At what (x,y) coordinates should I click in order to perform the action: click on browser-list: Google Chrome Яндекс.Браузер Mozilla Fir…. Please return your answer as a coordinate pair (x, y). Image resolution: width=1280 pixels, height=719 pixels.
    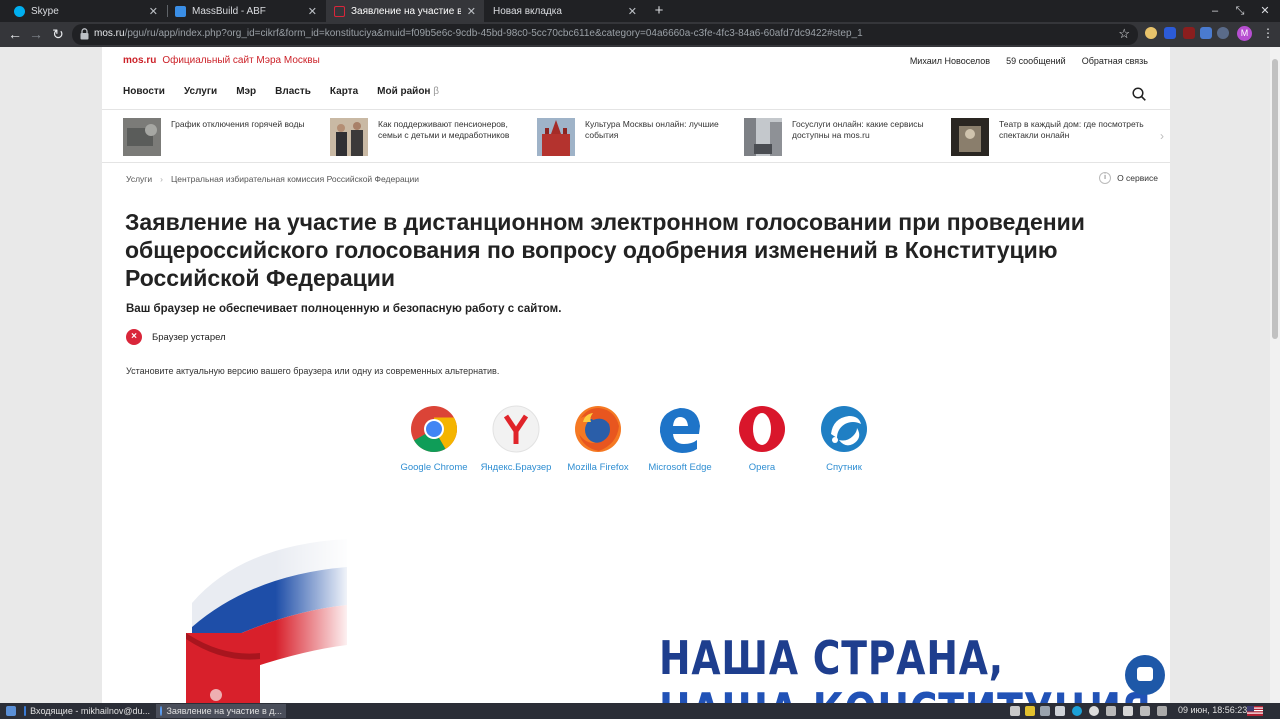
    Looking at the image, I should click on (639, 444).